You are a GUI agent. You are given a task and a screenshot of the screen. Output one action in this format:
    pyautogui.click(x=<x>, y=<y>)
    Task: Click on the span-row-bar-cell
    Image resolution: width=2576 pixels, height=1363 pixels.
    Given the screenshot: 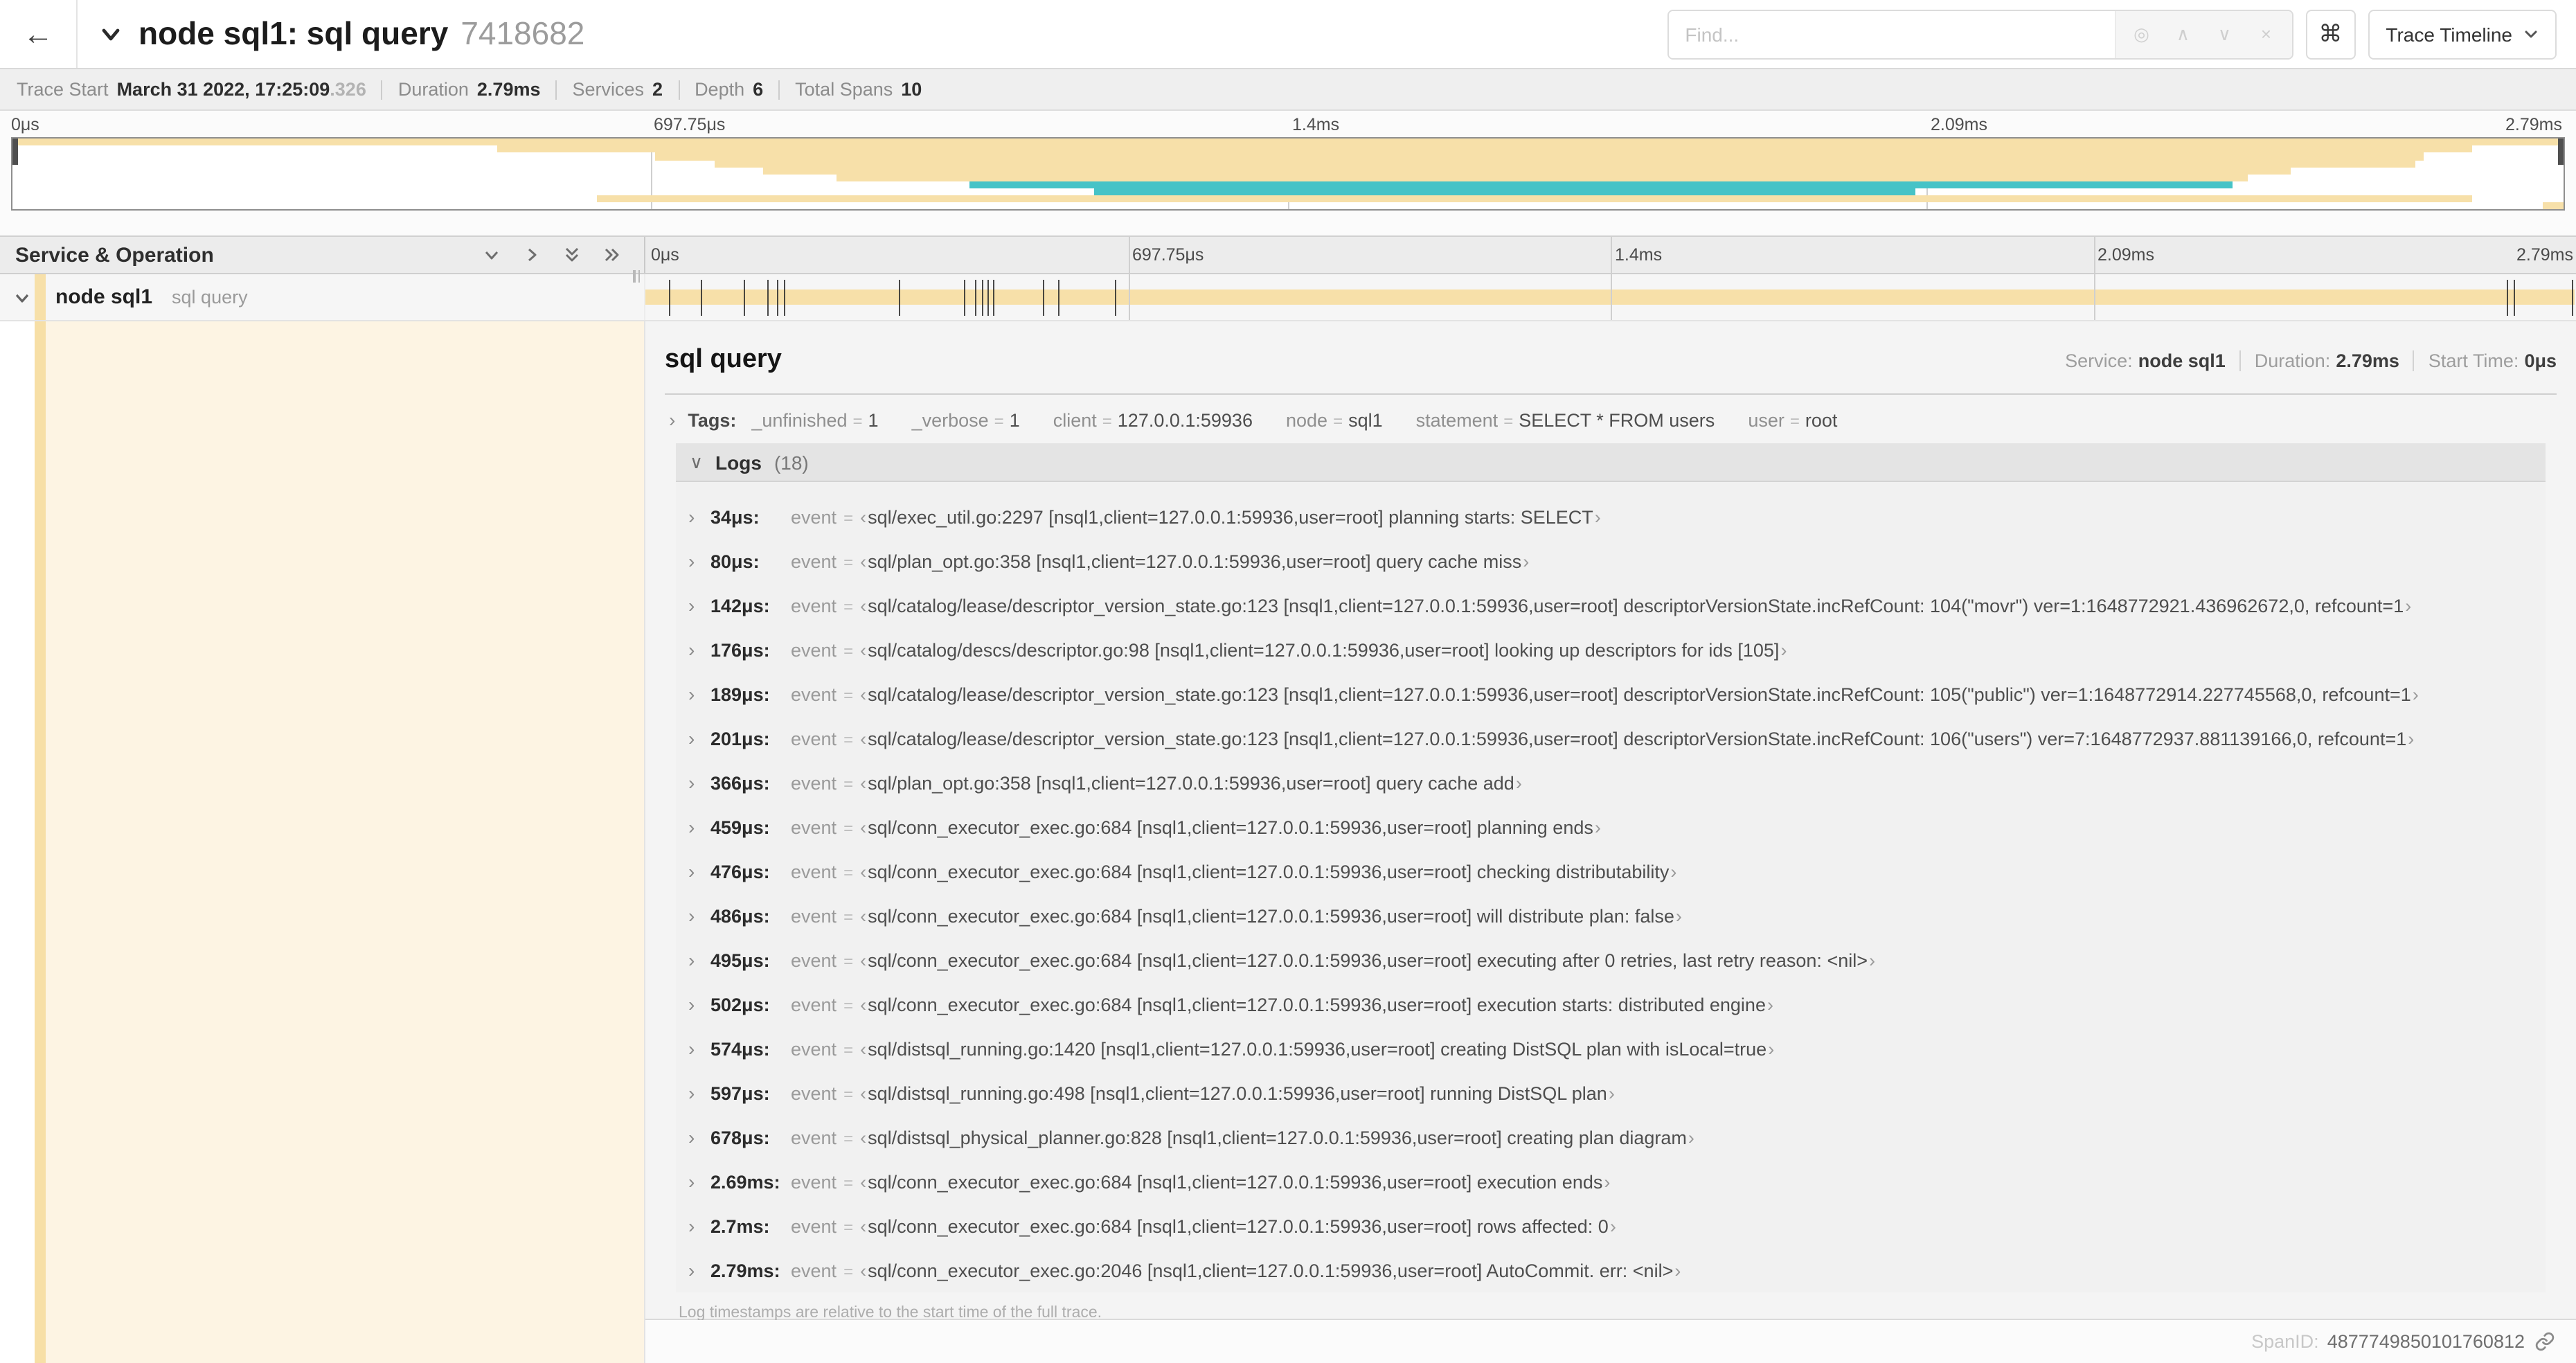 What is the action you would take?
    pyautogui.click(x=1611, y=297)
    